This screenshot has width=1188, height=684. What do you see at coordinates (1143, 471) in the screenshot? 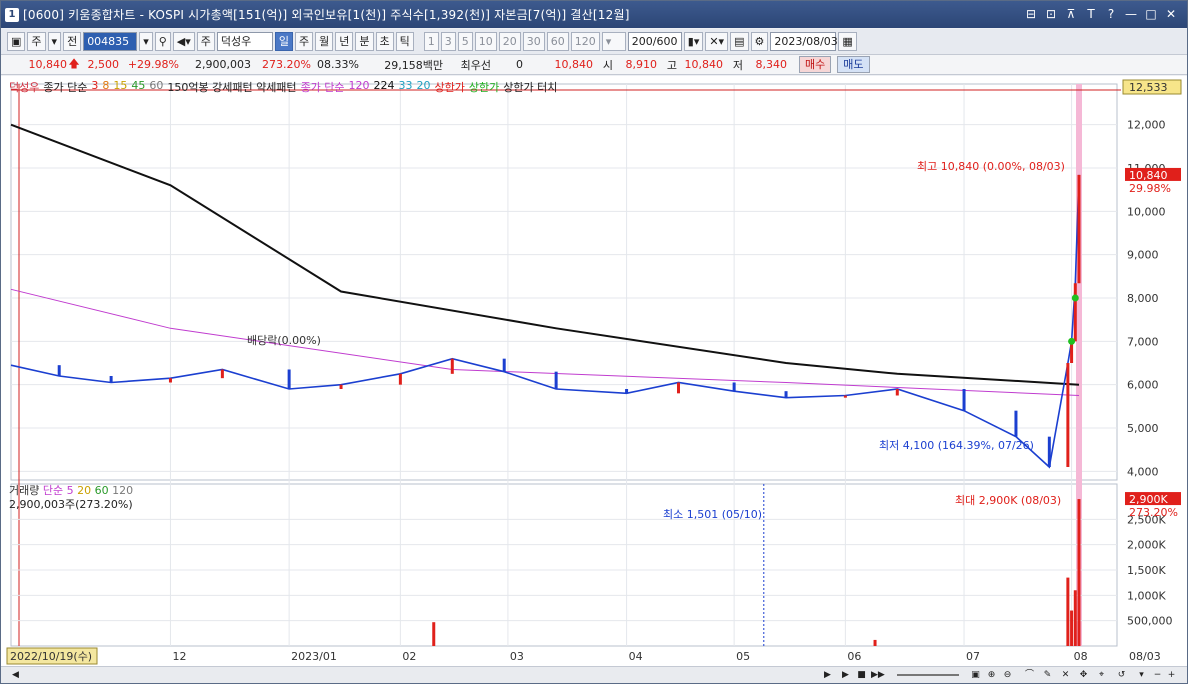
I see `price-tick-label: 4,000` at bounding box center [1143, 471].